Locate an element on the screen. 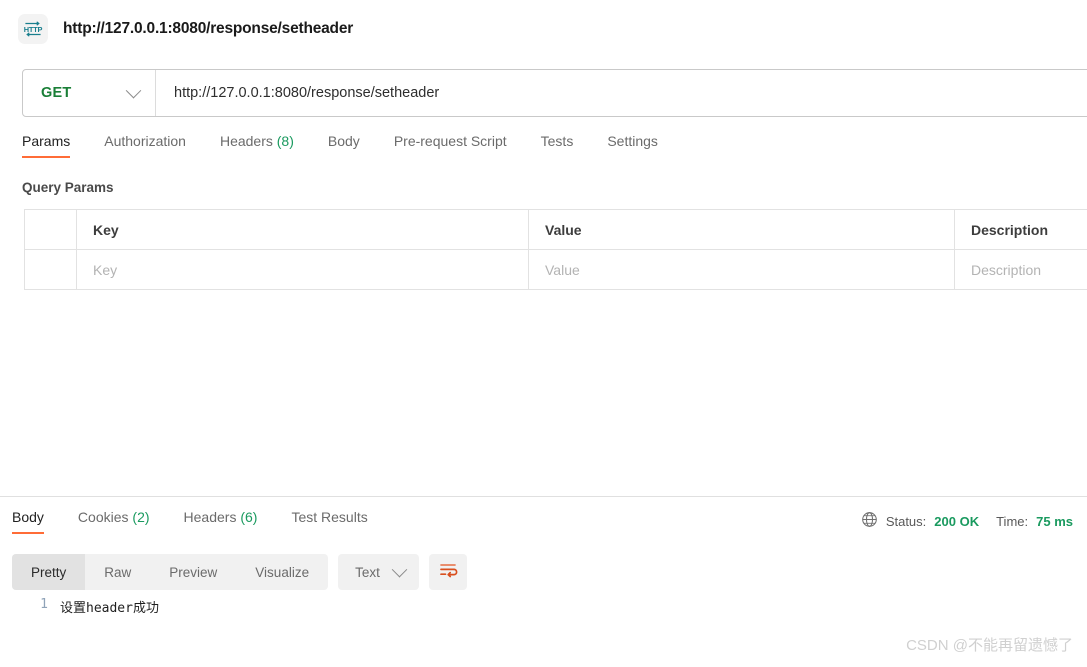  response-body-line: 设置header成功 is located at coordinates (109, 608).